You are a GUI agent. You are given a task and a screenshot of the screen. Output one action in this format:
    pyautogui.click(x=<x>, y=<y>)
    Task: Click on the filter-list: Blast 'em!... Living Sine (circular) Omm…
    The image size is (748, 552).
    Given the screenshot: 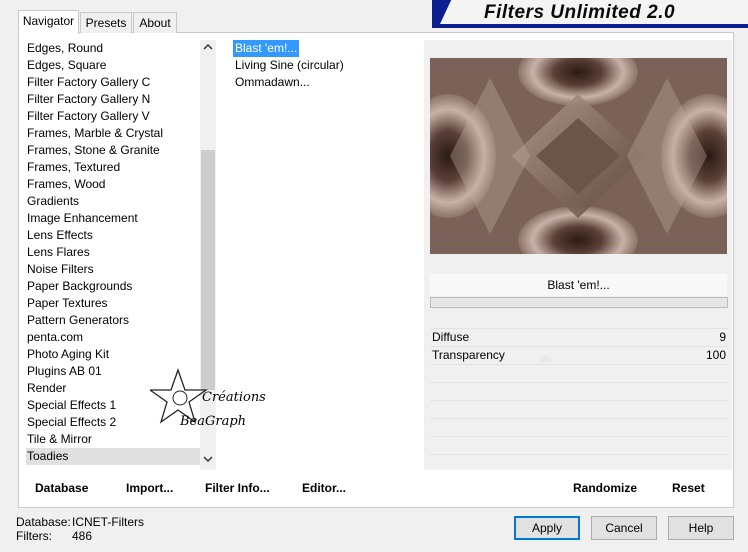 What is the action you would take?
    pyautogui.click(x=323, y=65)
    